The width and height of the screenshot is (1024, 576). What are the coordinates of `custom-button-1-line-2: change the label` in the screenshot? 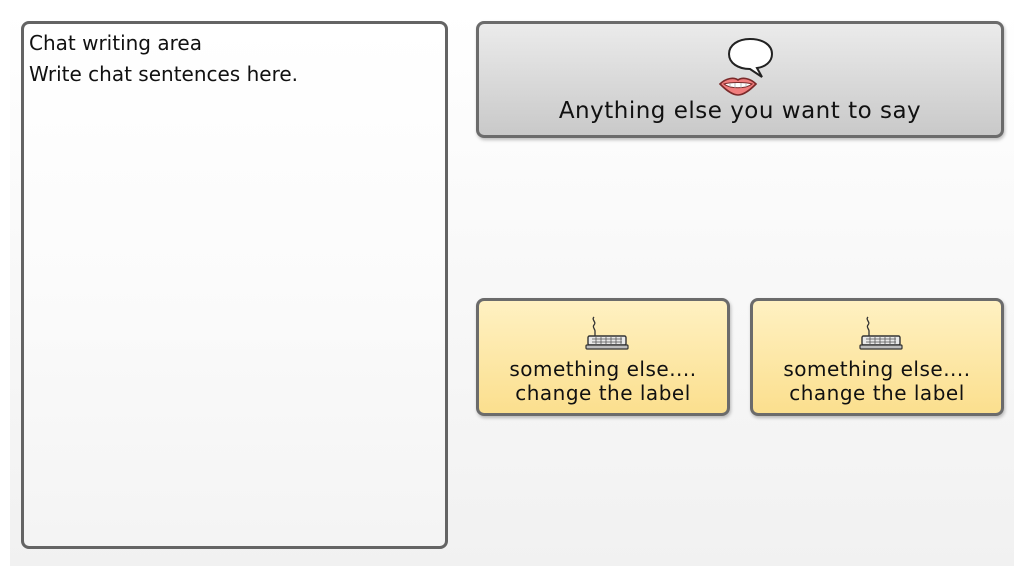 It's located at (603, 393).